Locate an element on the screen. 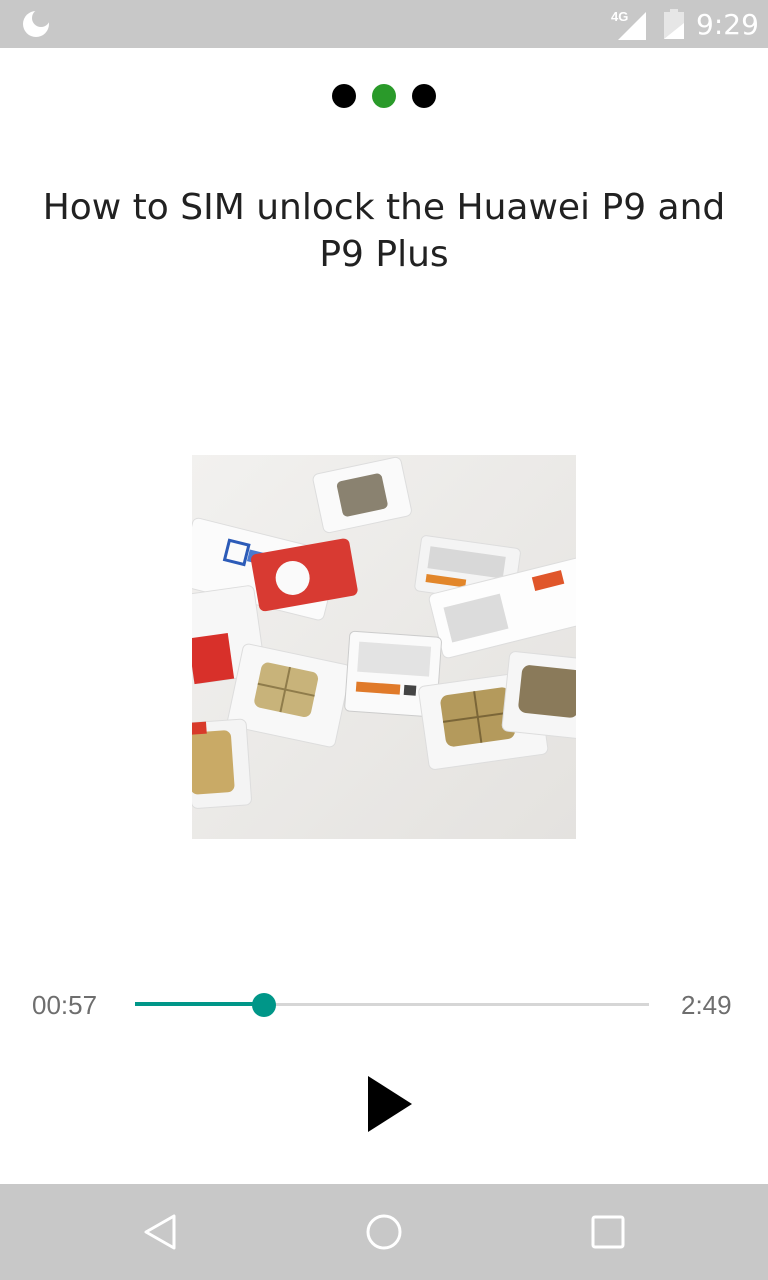 Image resolution: width=768 pixels, height=1280 pixels. back-icon is located at coordinates (160, 1232).